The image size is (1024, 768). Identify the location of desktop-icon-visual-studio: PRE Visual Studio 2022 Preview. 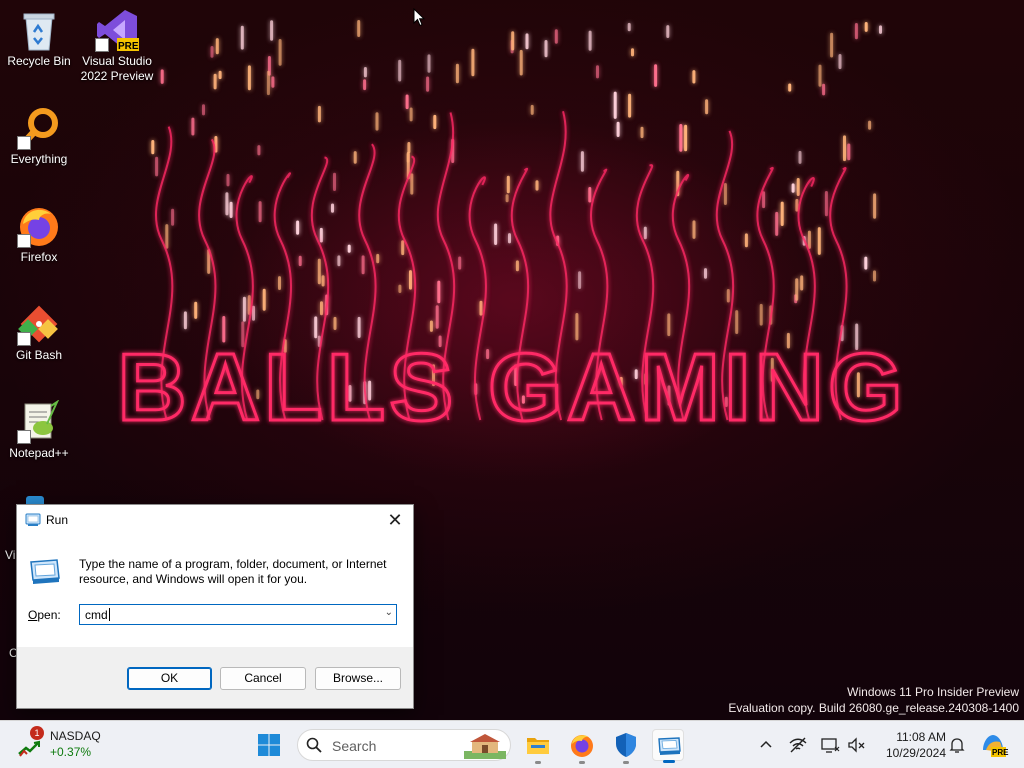
(117, 46).